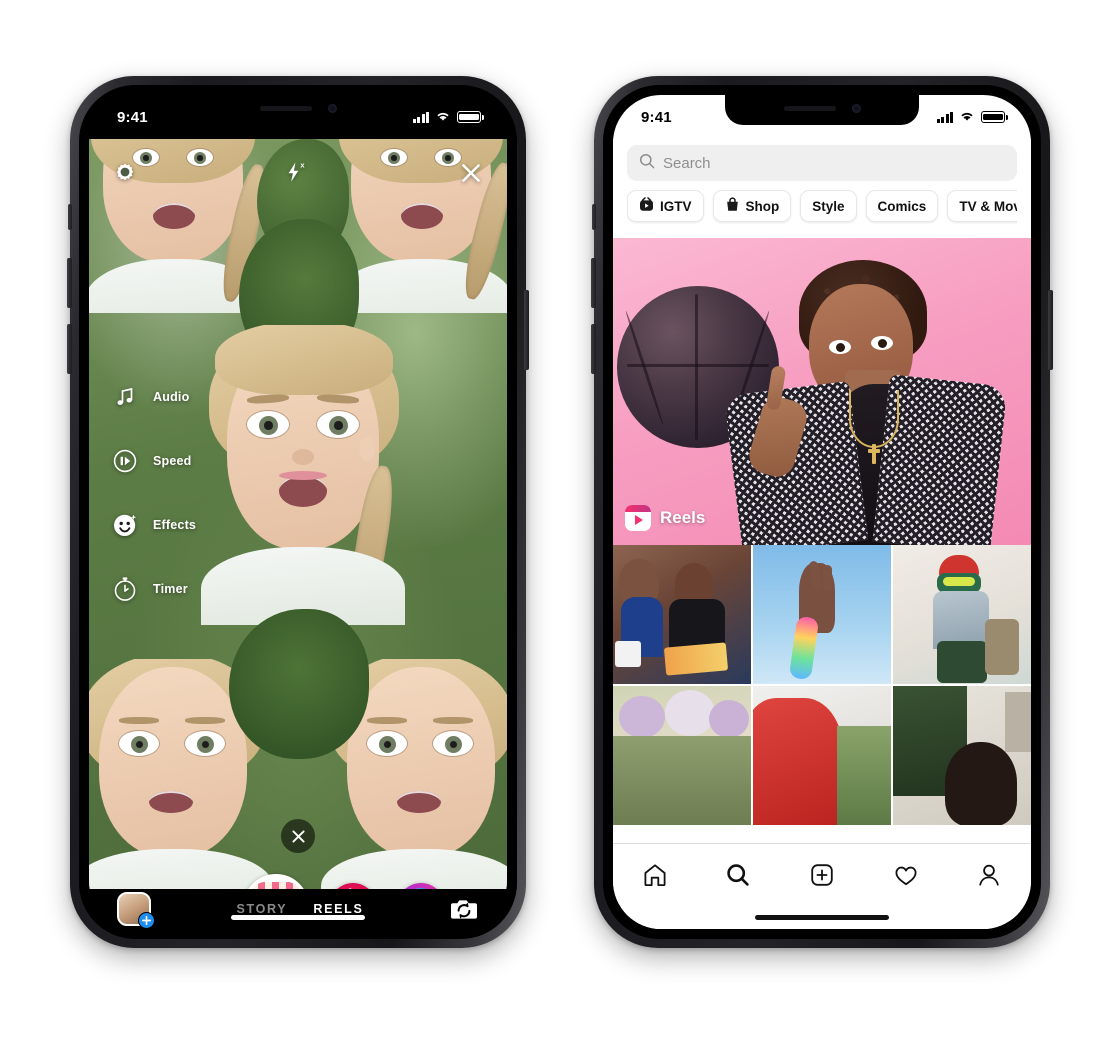  I want to click on camera-bottom-bar: STORY REELS, so click(298, 909).